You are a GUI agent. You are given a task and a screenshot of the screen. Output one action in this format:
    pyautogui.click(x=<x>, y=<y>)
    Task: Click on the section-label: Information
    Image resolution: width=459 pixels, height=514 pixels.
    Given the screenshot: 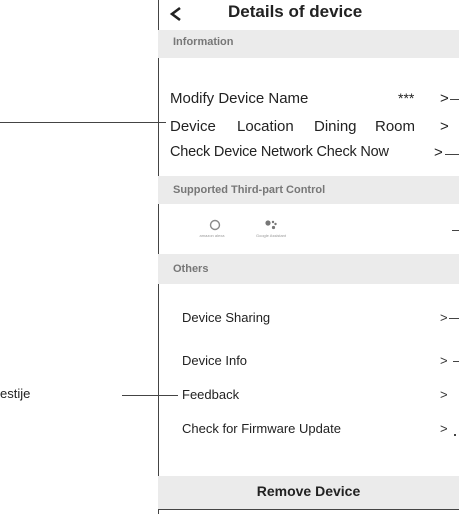 What is the action you would take?
    pyautogui.click(x=203, y=42)
    